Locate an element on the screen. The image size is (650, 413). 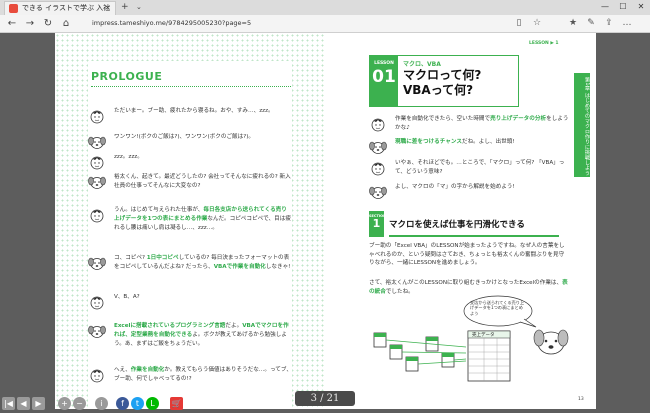
dialog-text: ワンワン!(ボクのご飯は?)、ワンワン(ボクのご飯は?)。 is located at coordinates (184, 137).